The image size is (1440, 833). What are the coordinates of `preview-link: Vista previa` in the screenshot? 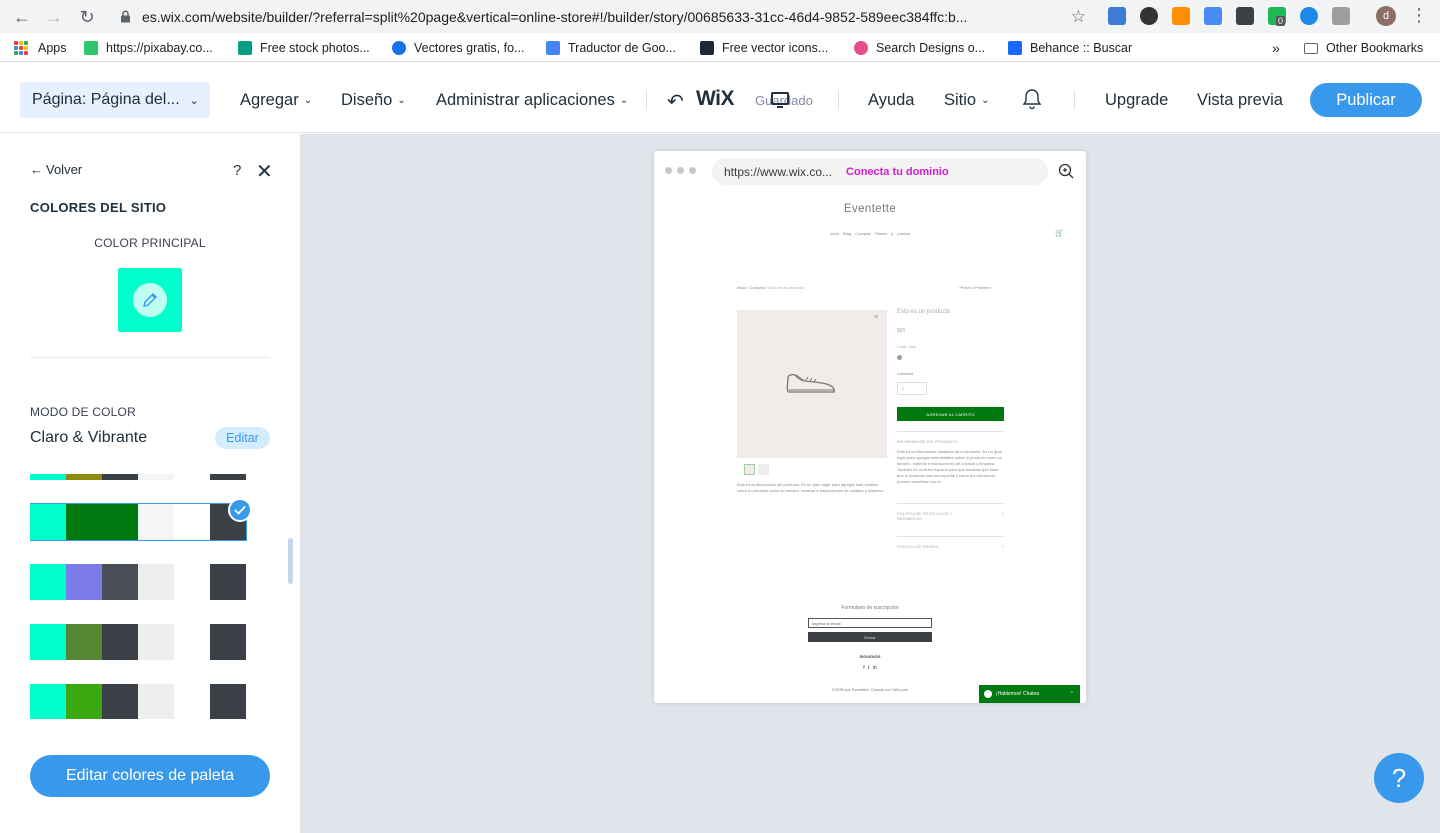 It's located at (1240, 100).